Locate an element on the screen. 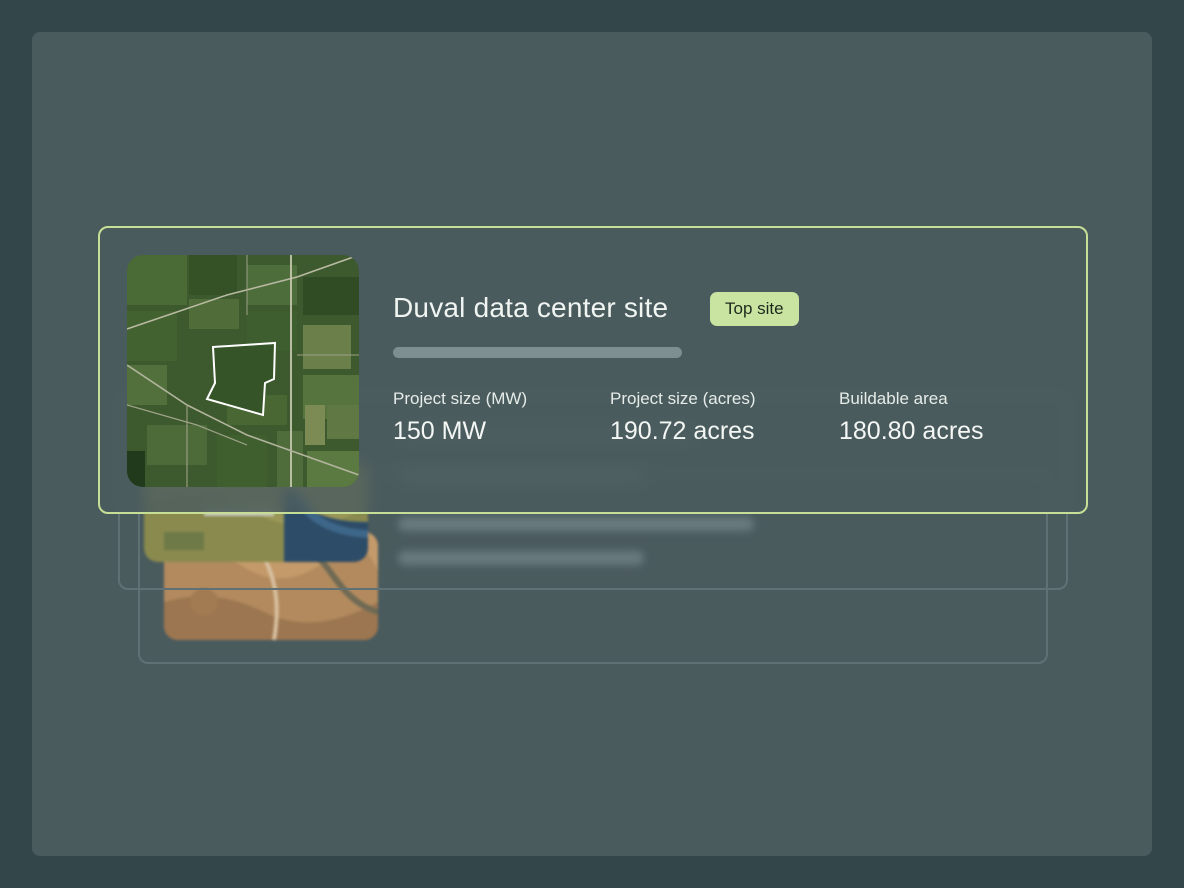 Image resolution: width=1184 pixels, height=888 pixels. stat-value: 150 MW is located at coordinates (440, 431).